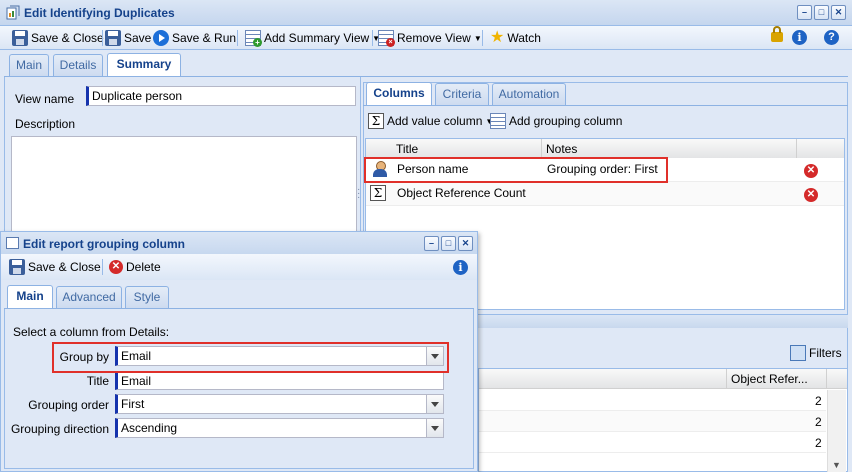  Describe the element at coordinates (804, 12) in the screenshot. I see `minimize-button: –` at that location.